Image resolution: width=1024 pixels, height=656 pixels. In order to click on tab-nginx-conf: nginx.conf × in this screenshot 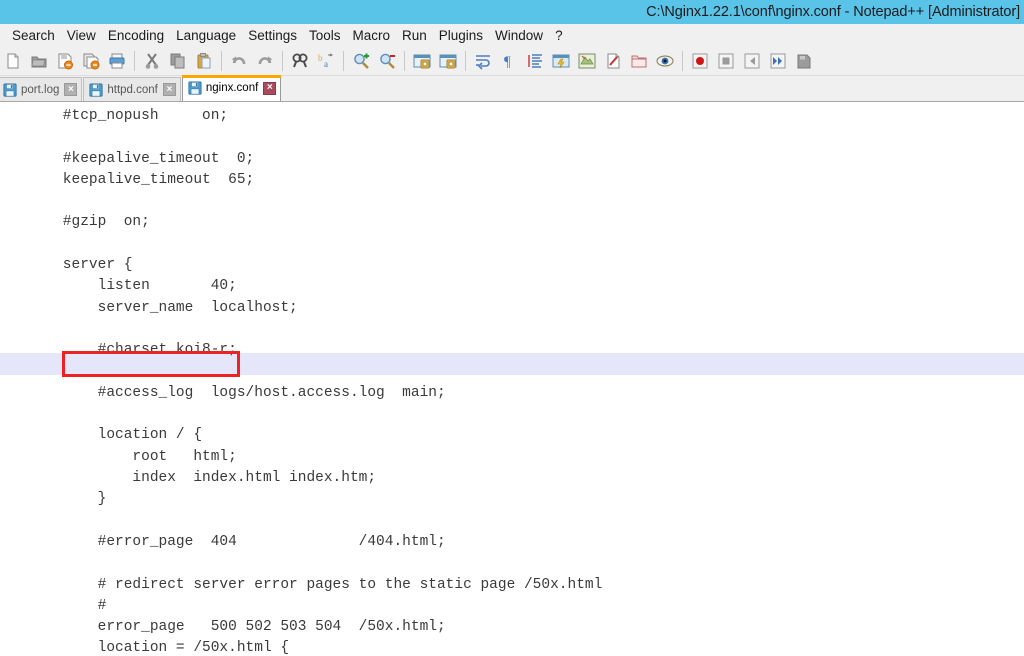, I will do `click(231, 88)`.